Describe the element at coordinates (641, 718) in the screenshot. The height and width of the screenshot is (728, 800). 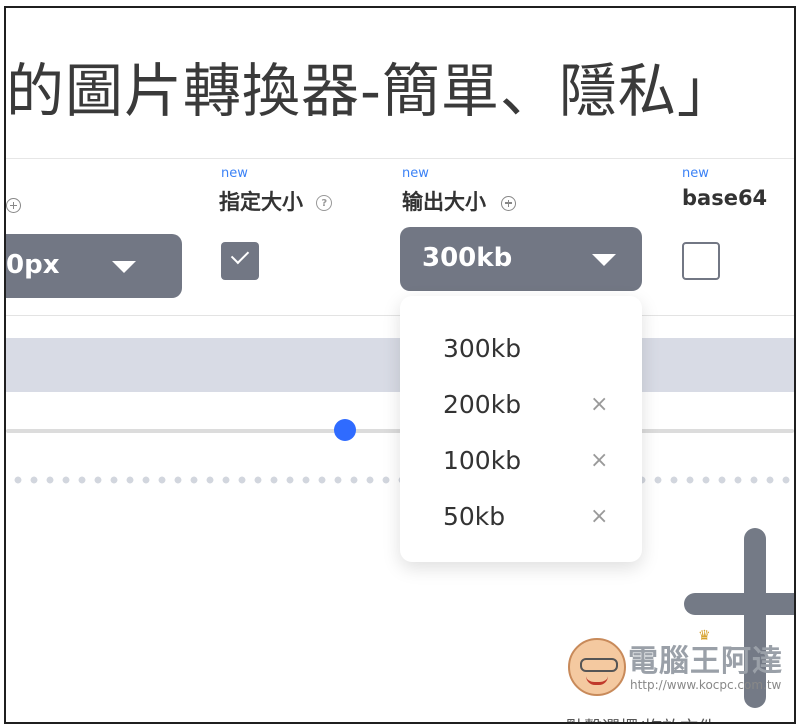
I see `dropzone-hint: 點擊選擇/拖放文件` at that location.